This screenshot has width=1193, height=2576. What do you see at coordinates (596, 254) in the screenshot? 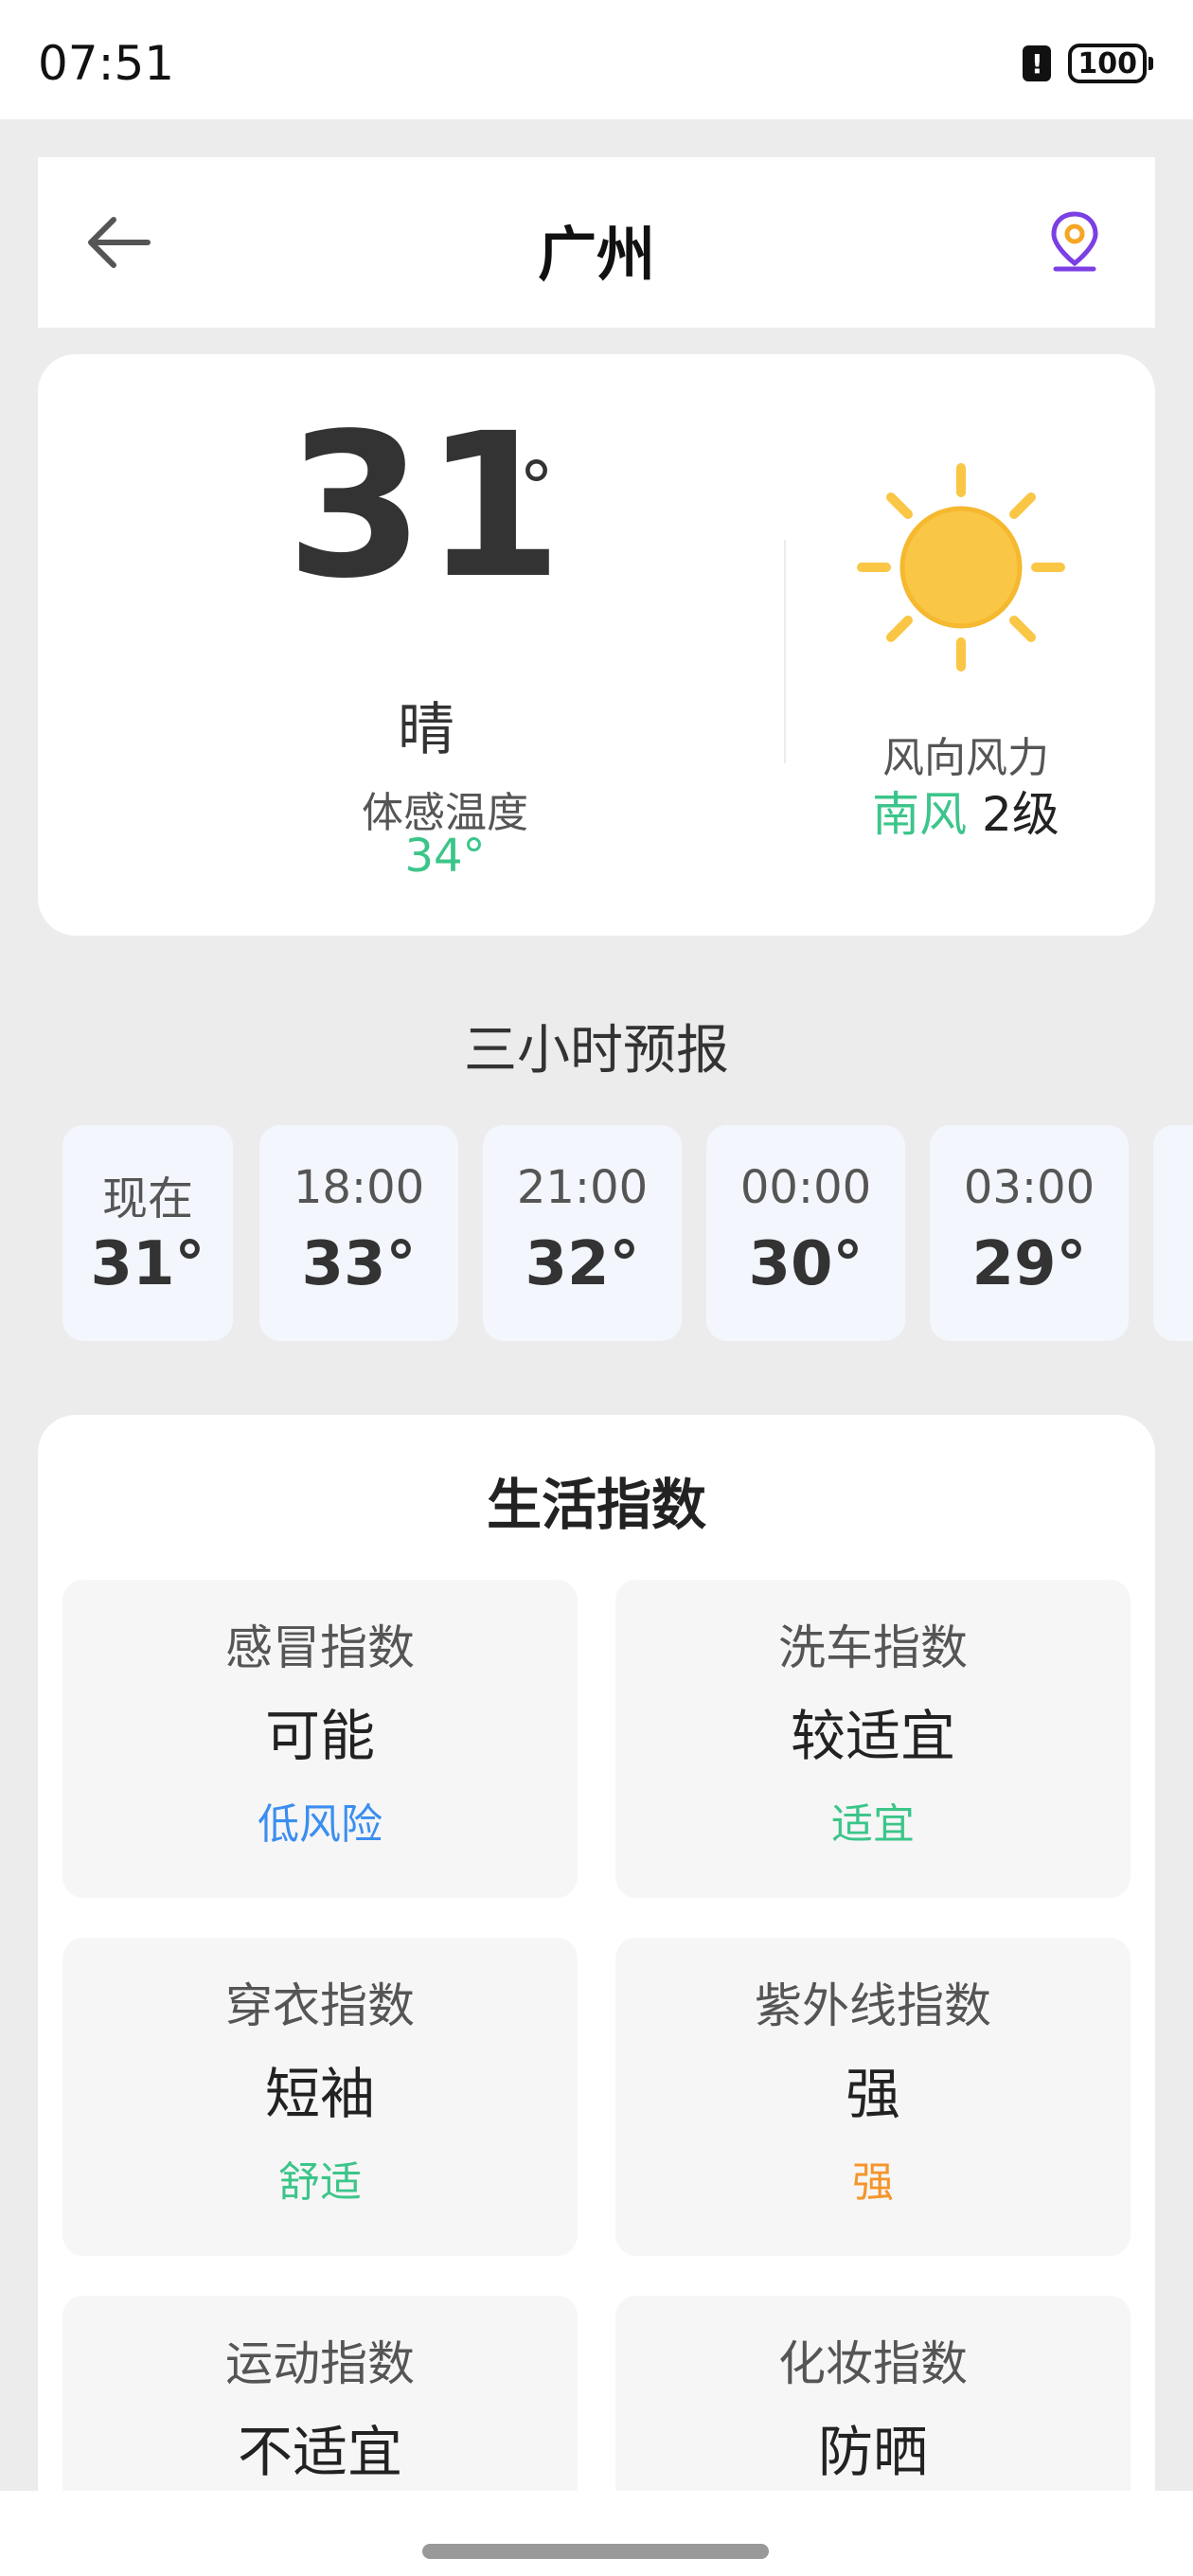
I see `city-title: 广州` at bounding box center [596, 254].